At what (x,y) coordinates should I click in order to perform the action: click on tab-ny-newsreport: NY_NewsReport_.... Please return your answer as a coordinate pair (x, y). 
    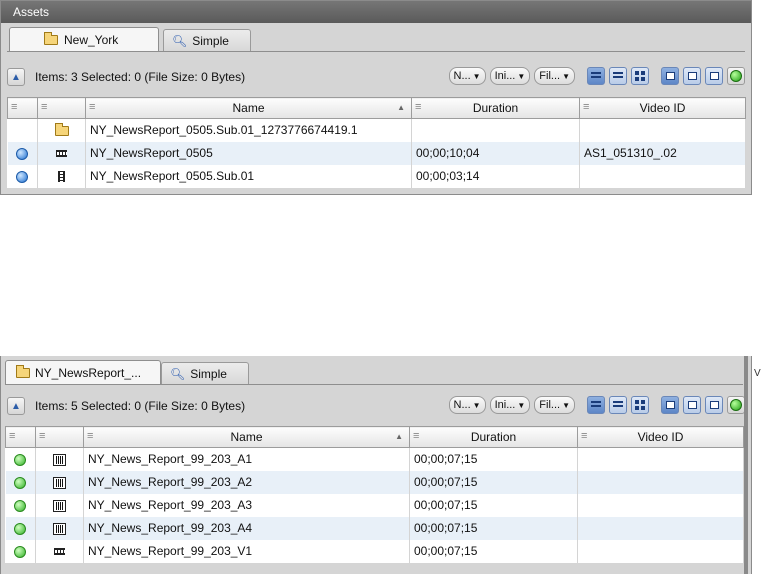
    Looking at the image, I should click on (83, 372).